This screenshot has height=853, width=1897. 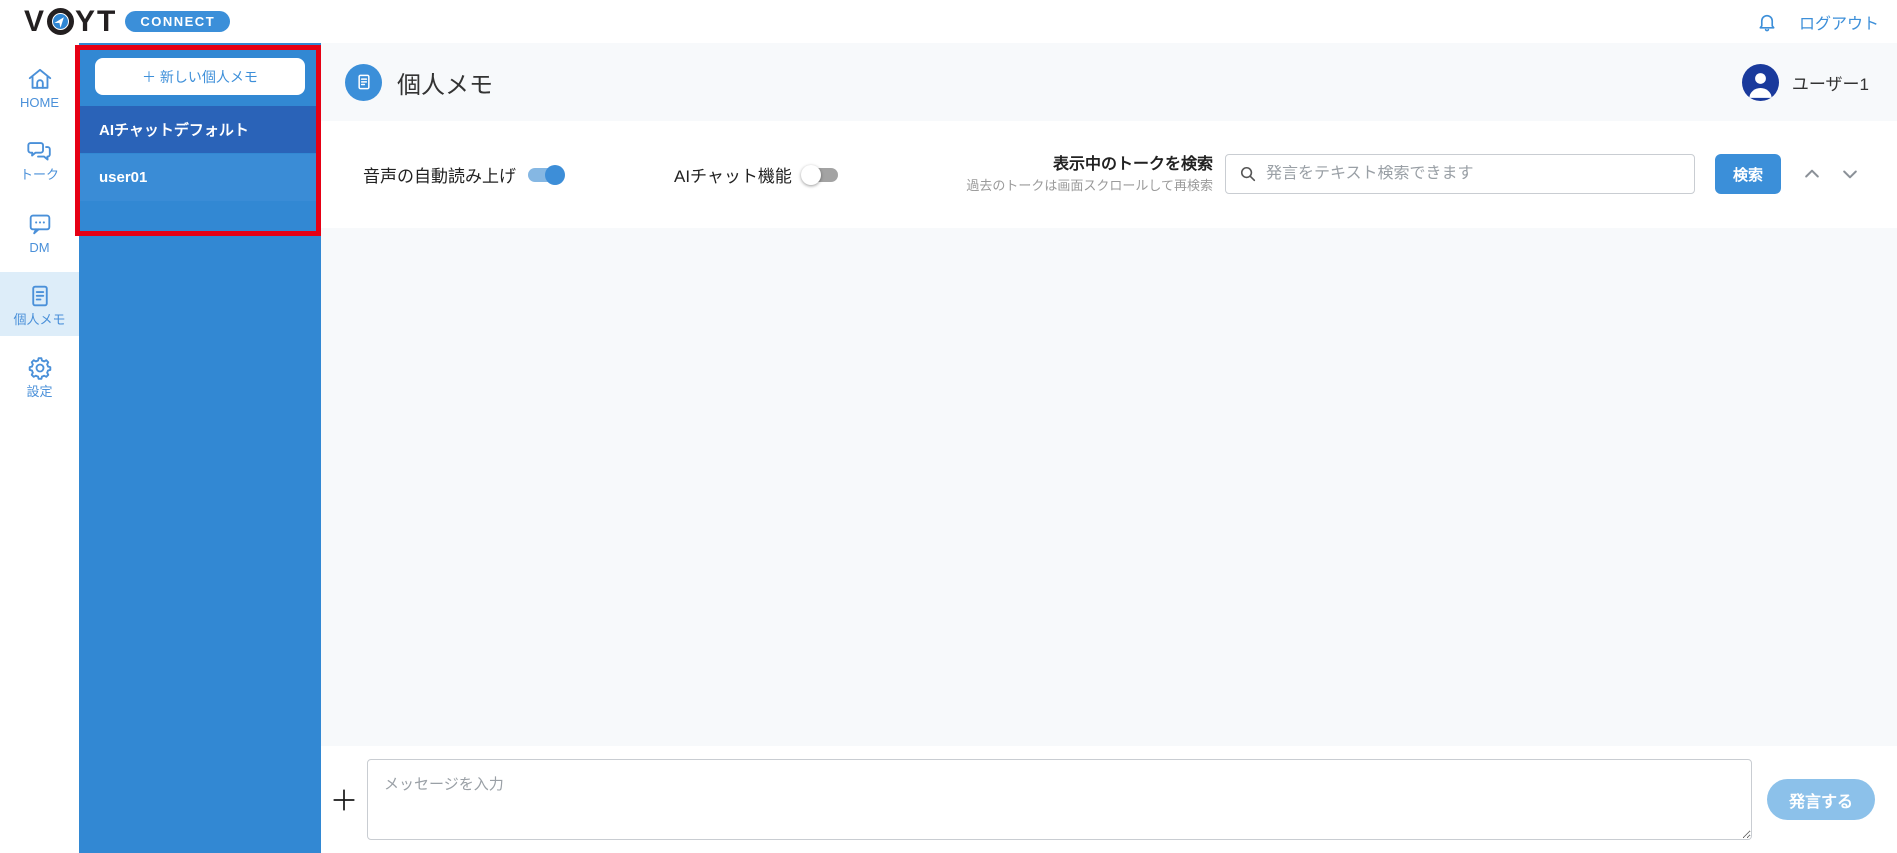 What do you see at coordinates (200, 448) in the screenshot?
I see `memo-list-panel: ＋ 新しい個人メモ AIチャットデフォルト user01` at bounding box center [200, 448].